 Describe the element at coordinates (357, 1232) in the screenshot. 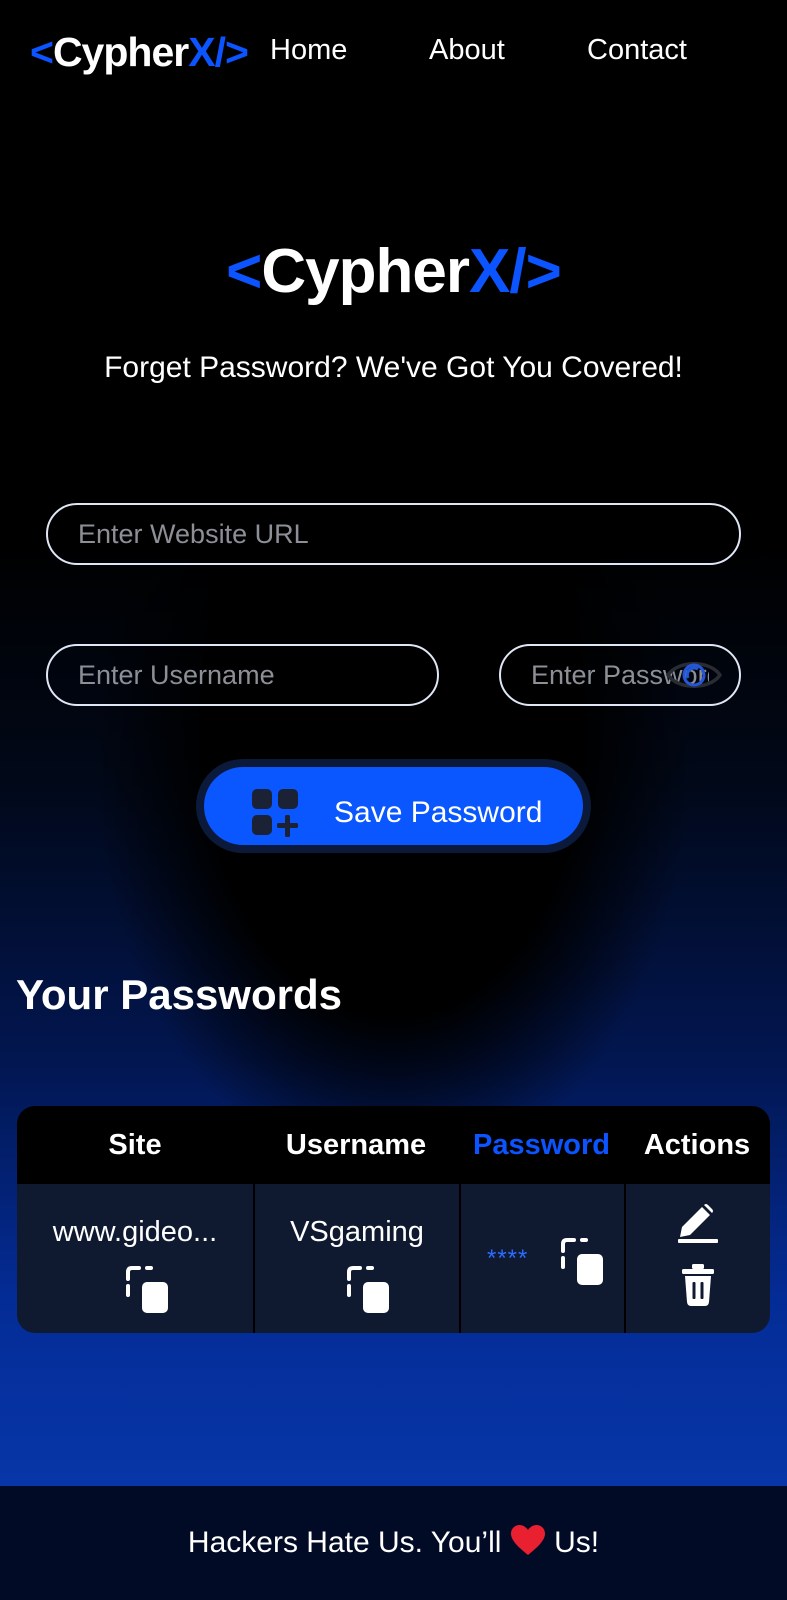

I see `username-value: VSgaming` at that location.